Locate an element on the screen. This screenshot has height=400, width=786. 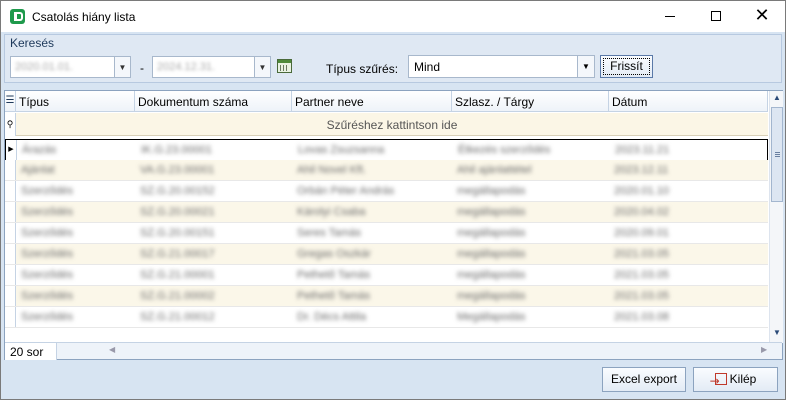
date-to-field: 2024.12.31. is located at coordinates (203, 67).